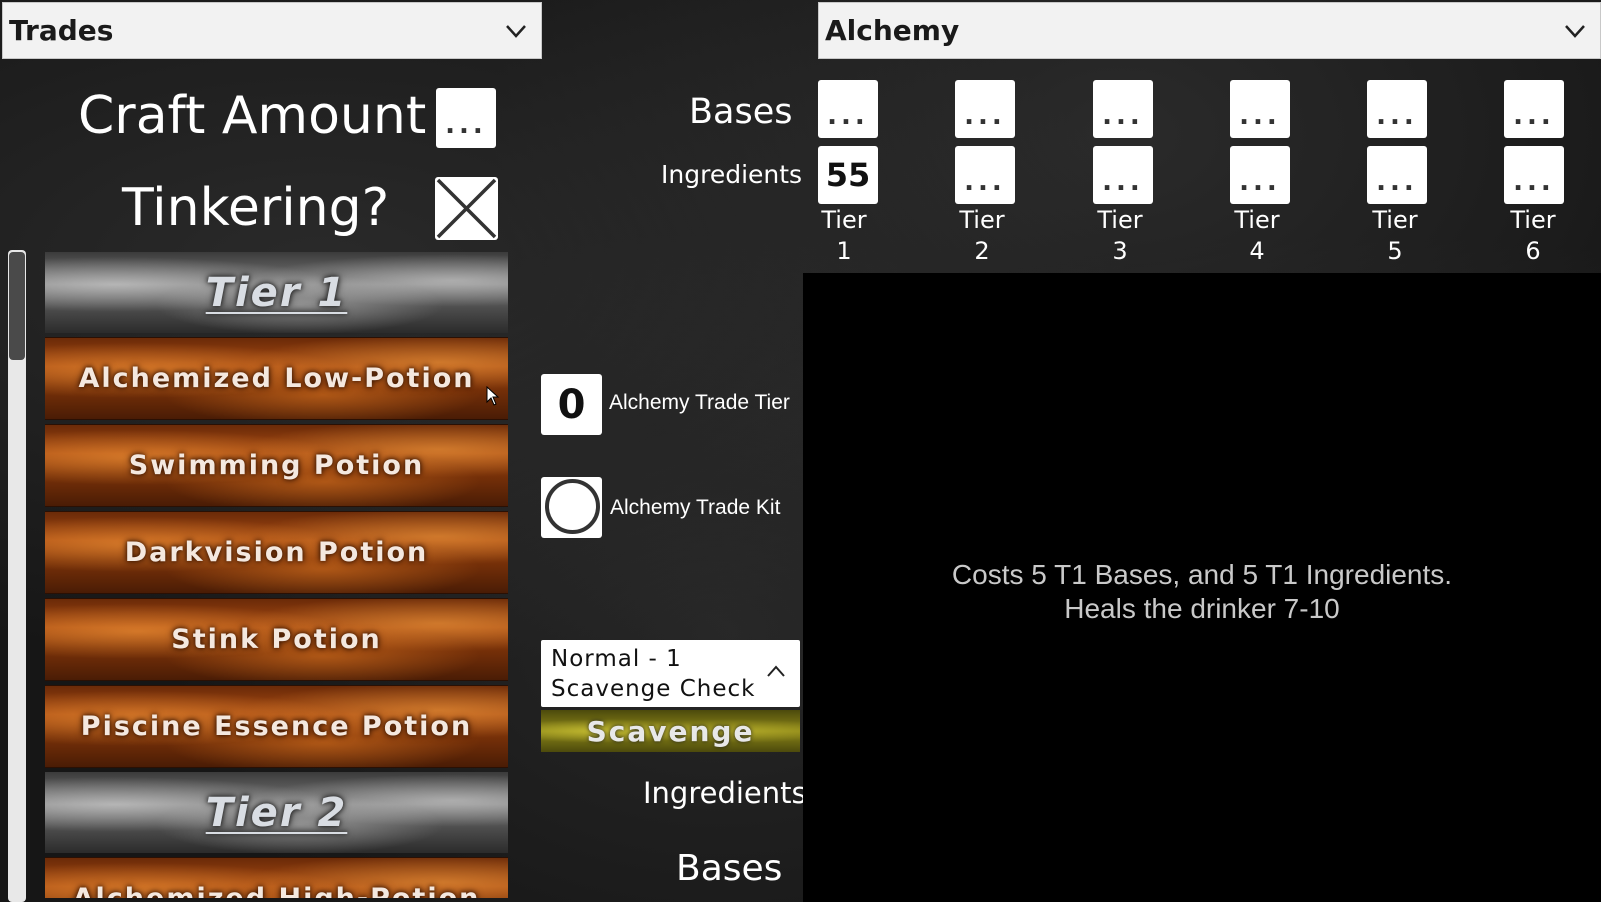 This screenshot has height=902, width=1601. I want to click on bases-label: Bases, so click(741, 112).